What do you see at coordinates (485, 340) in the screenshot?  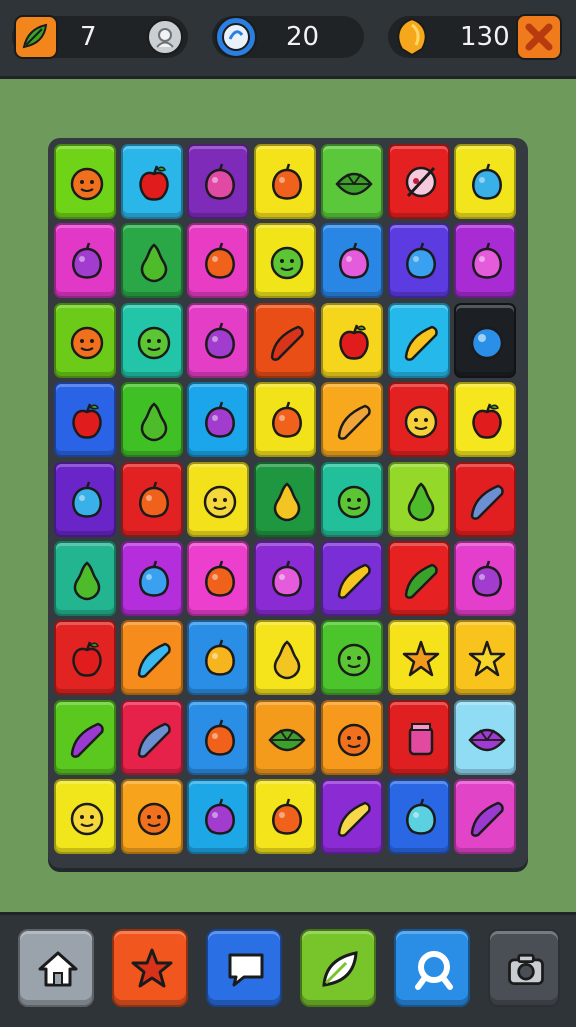 I see `tile-blue-ball` at bounding box center [485, 340].